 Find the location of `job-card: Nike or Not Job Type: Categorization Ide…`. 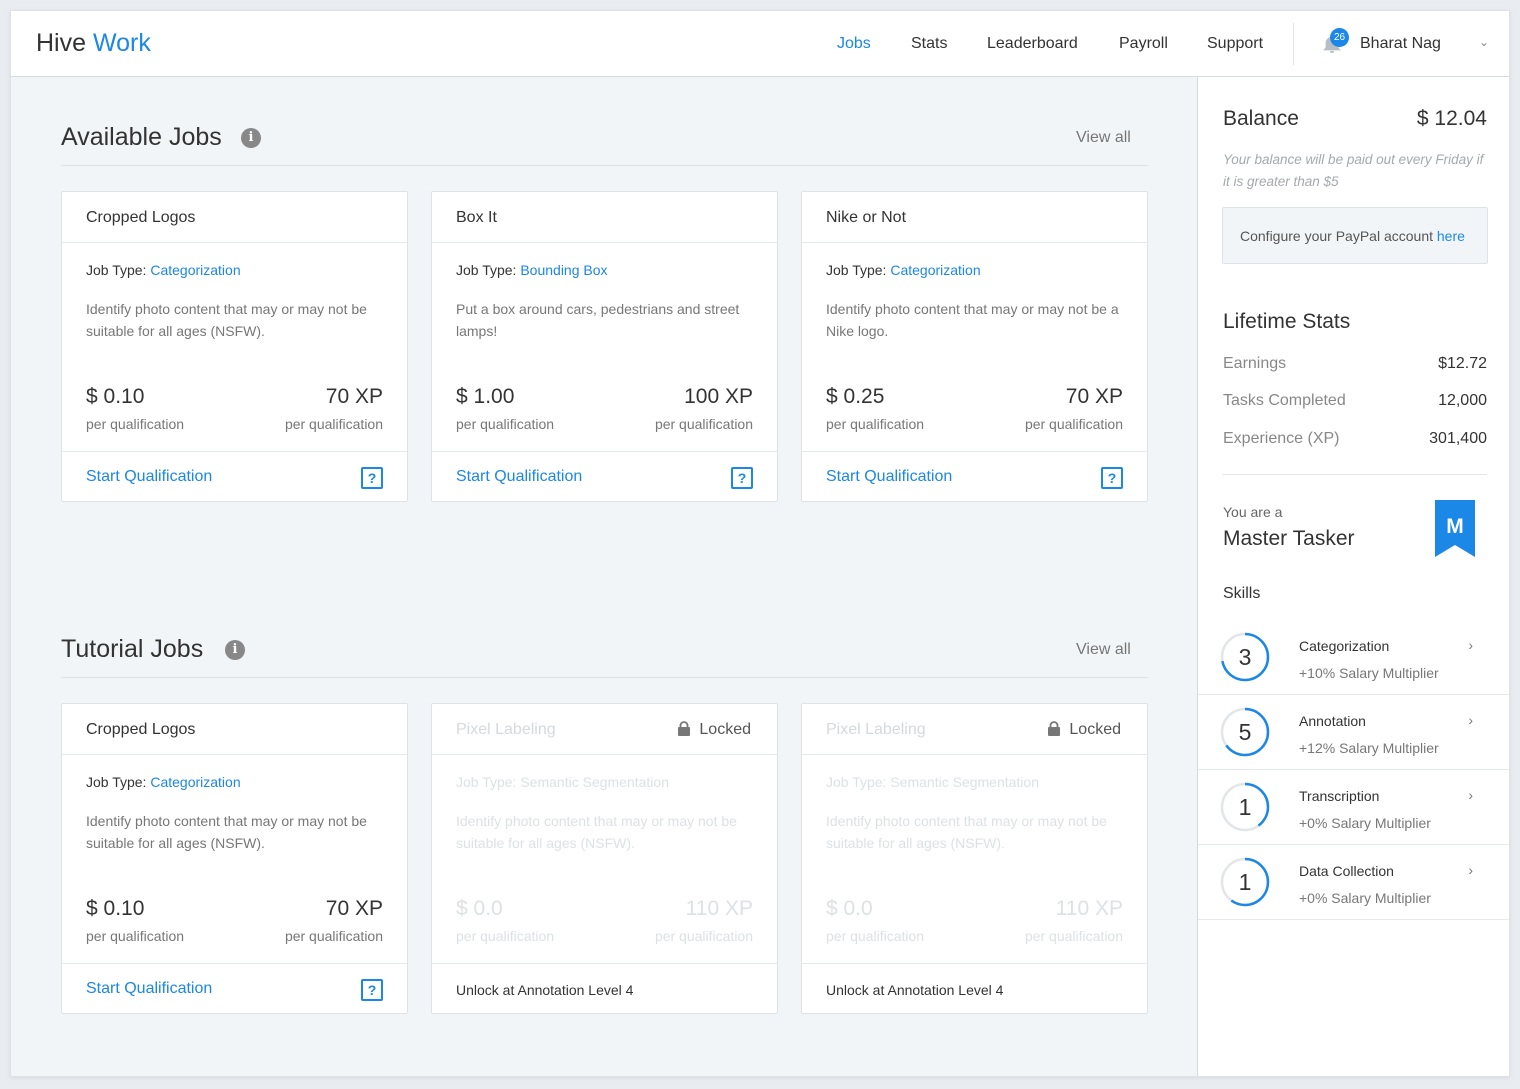

job-card: Nike or Not Job Type: Categorization Ide… is located at coordinates (974, 346).